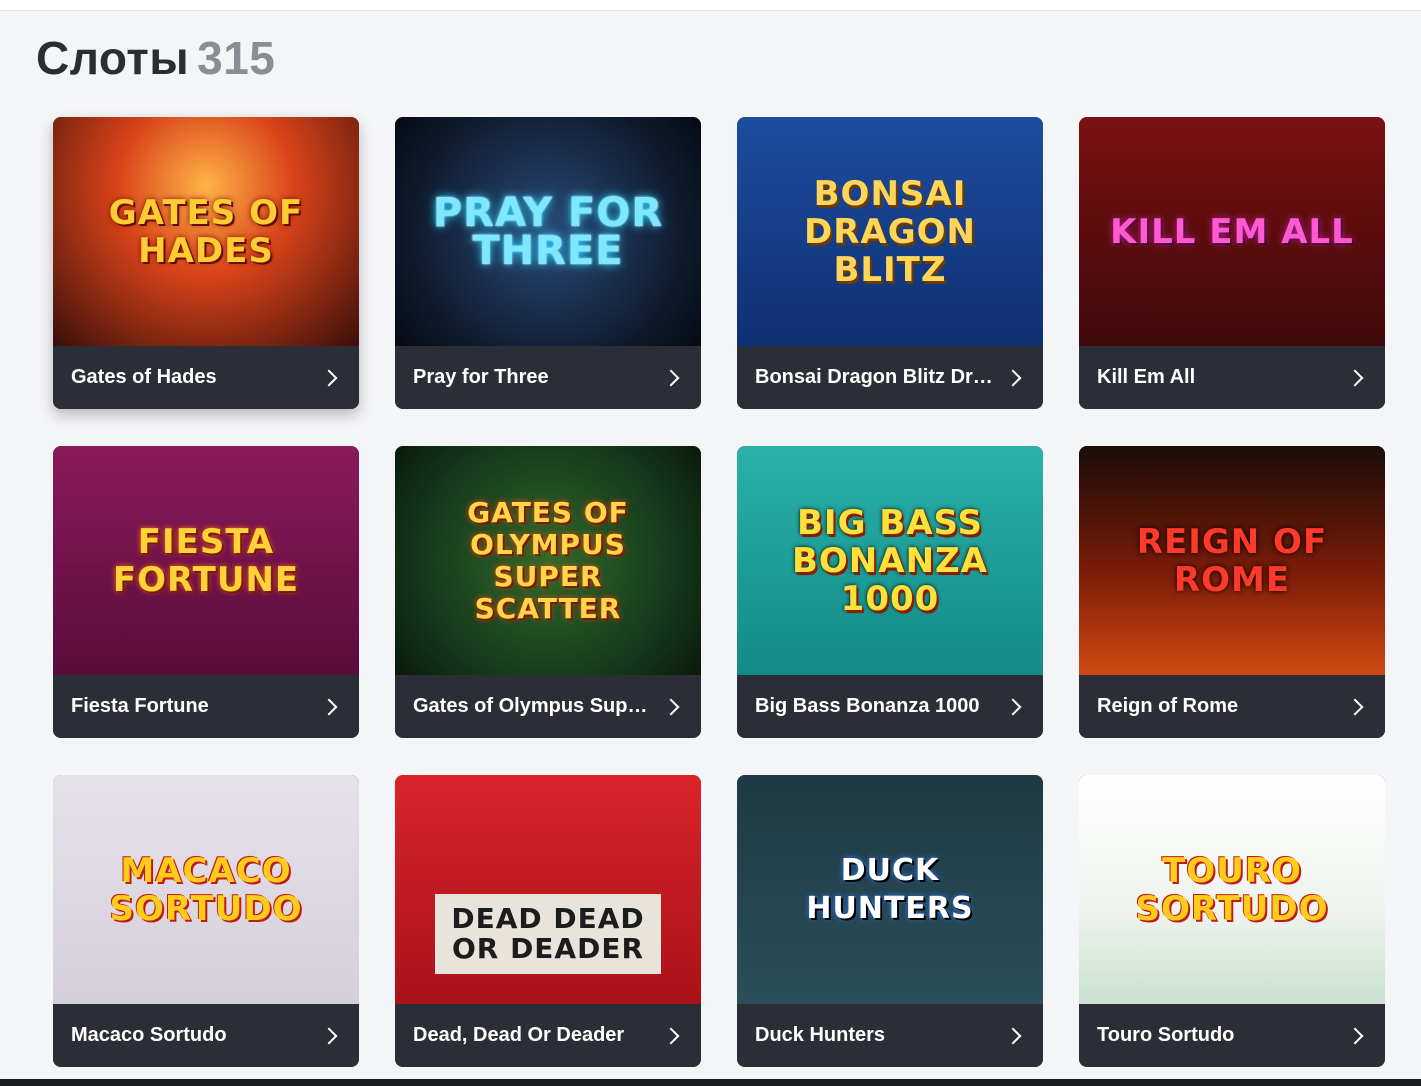 This screenshot has height=1086, width=1421. I want to click on game-card-touro-sortudo: Touro Sortudo Touro Sortudo, so click(1232, 921).